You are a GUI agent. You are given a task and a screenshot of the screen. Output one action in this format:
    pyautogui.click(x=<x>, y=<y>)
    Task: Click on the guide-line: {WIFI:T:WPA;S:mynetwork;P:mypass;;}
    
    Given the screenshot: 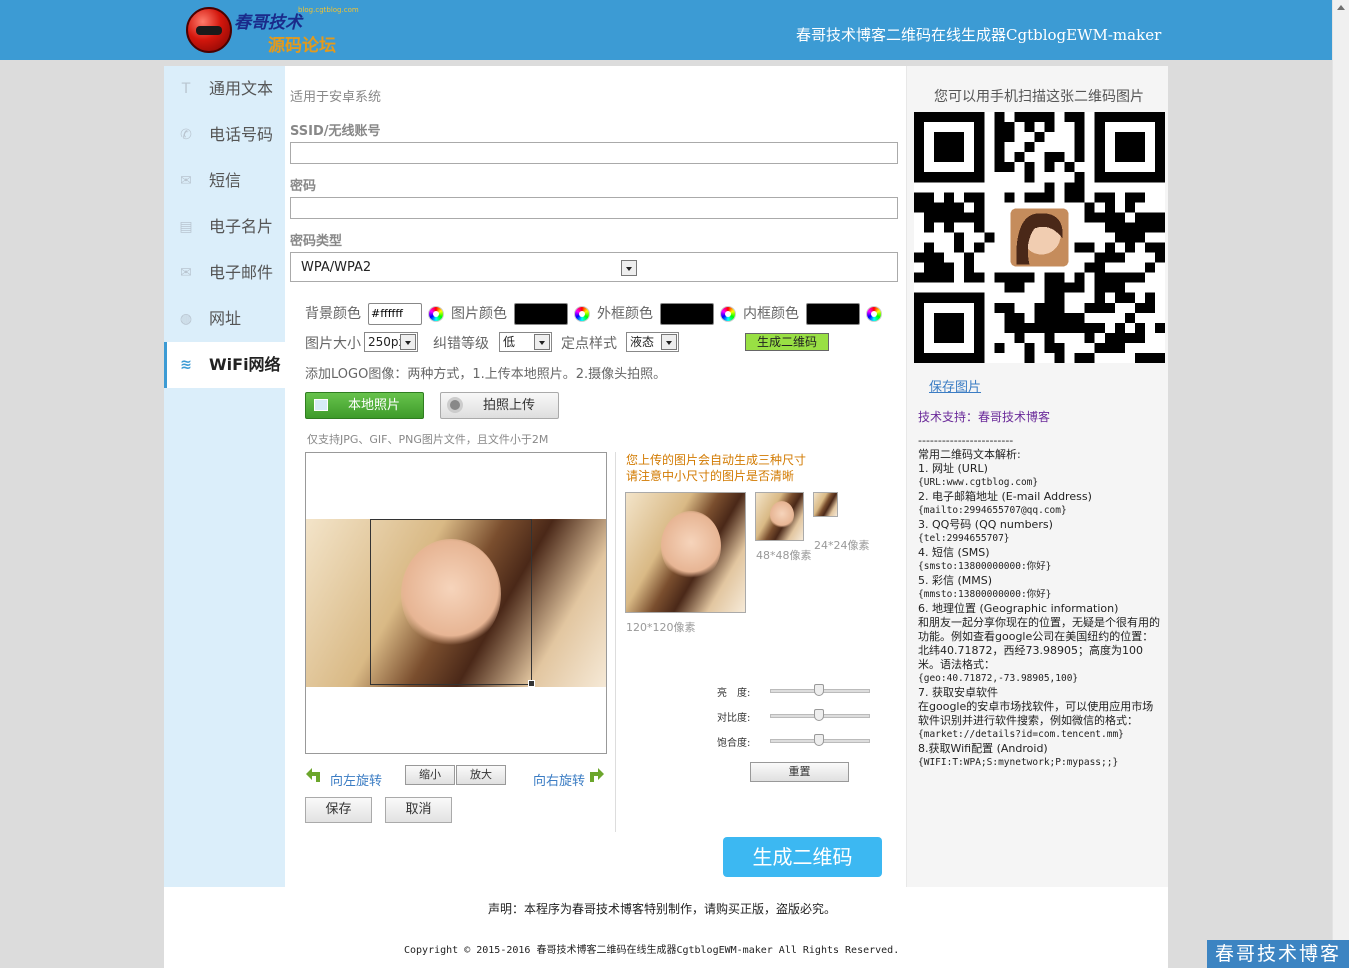 What is the action you would take?
    pyautogui.click(x=1018, y=762)
    